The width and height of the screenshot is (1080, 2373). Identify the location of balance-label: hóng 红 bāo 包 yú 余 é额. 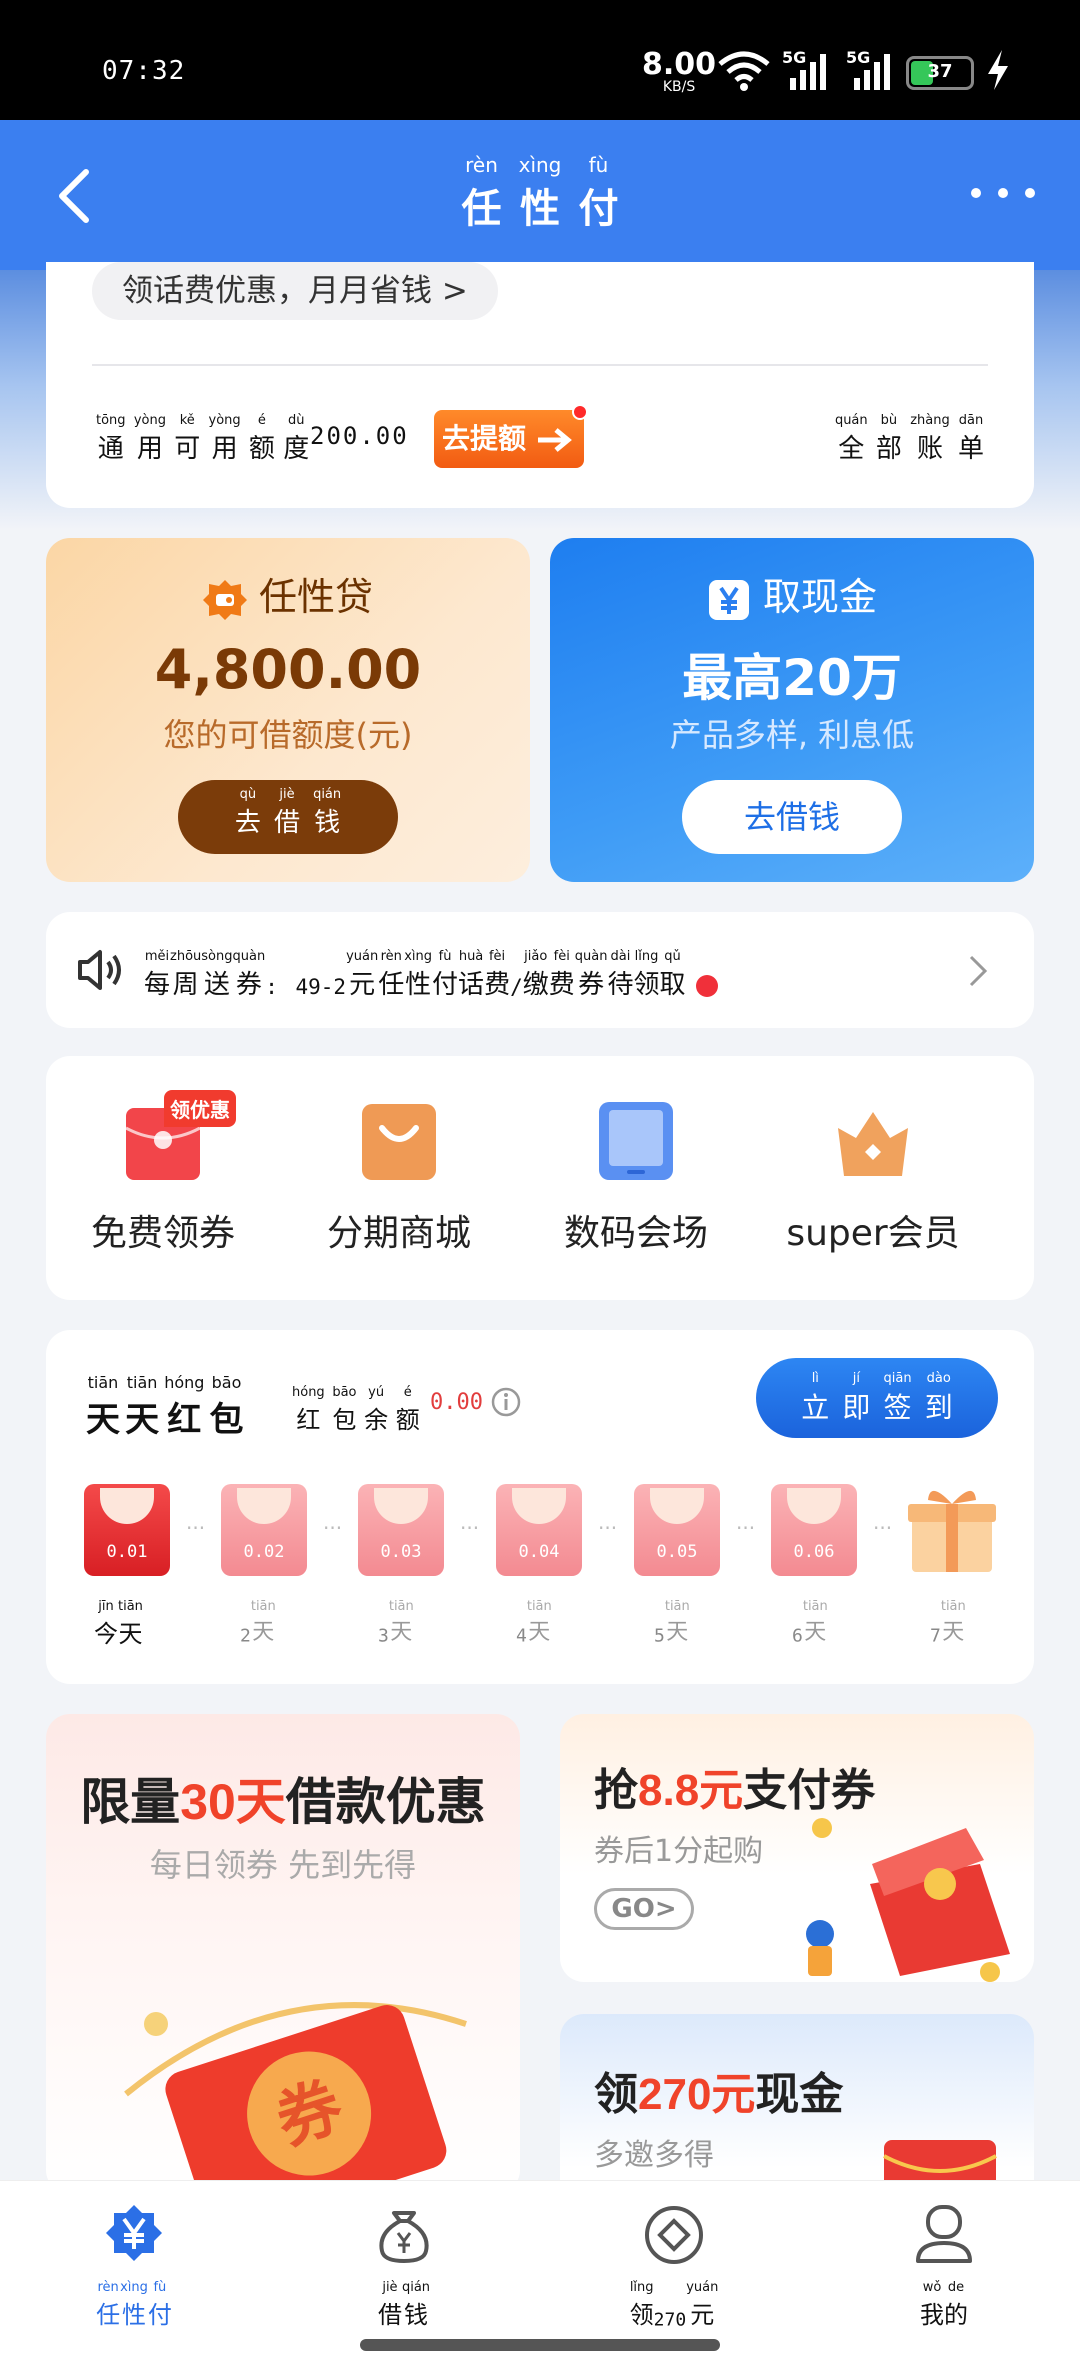
(356, 1410).